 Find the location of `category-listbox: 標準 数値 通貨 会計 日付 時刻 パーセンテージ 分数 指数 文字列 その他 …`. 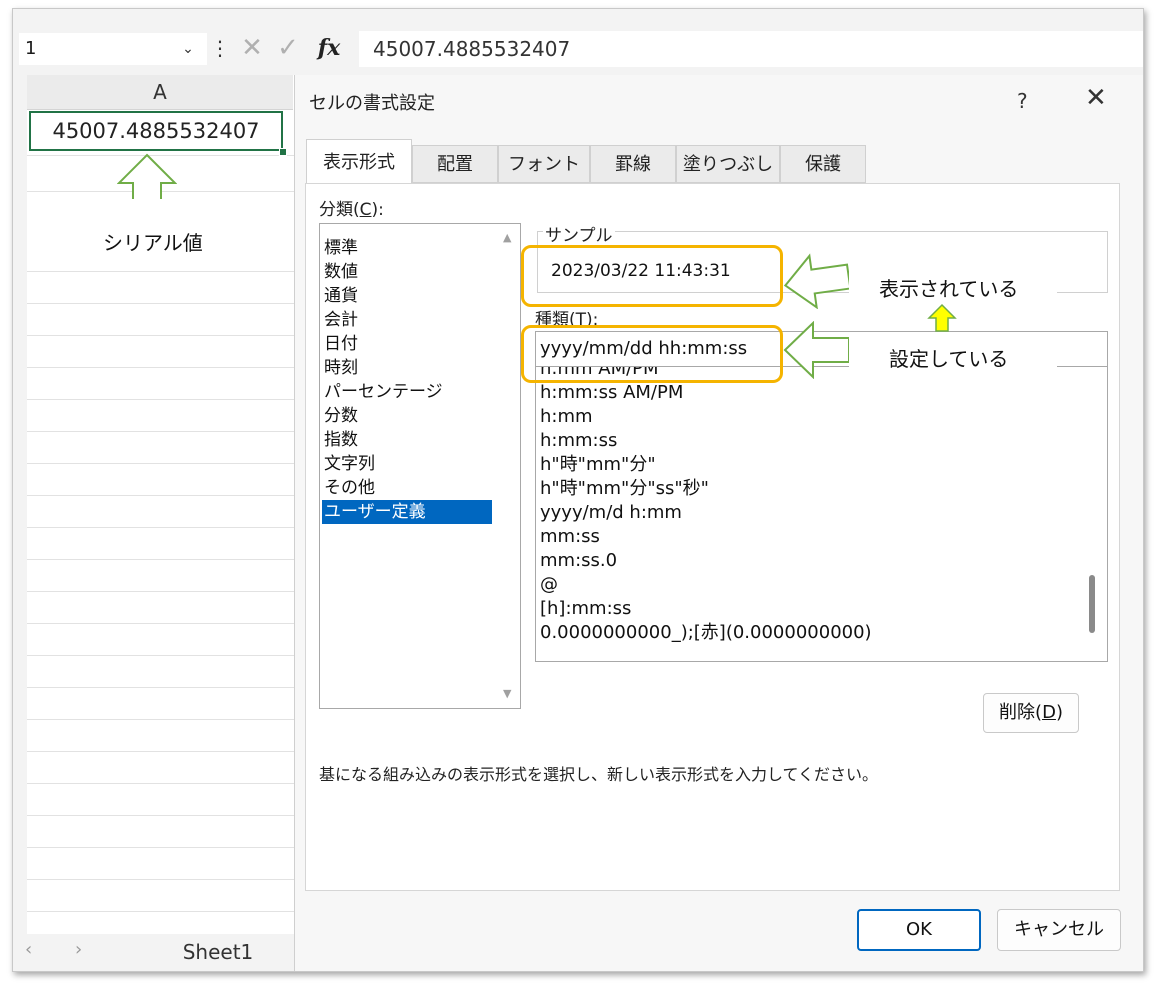

category-listbox: 標準 数値 通貨 会計 日付 時刻 パーセンテージ 分数 指数 文字列 その他 … is located at coordinates (420, 466).